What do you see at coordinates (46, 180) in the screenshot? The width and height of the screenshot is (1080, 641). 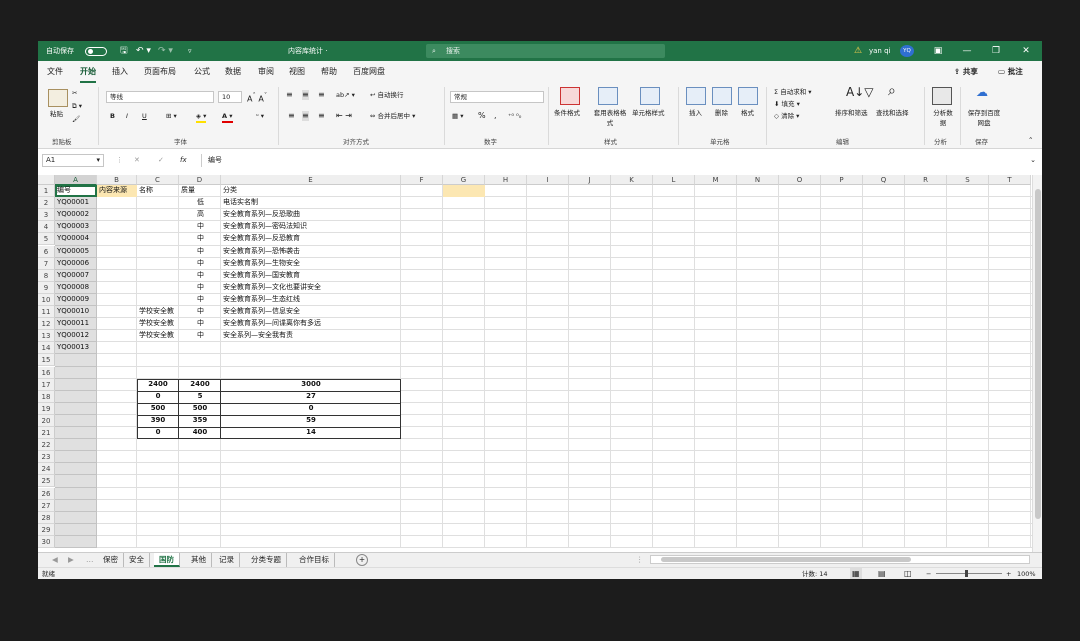 I see `select-all-corner` at bounding box center [46, 180].